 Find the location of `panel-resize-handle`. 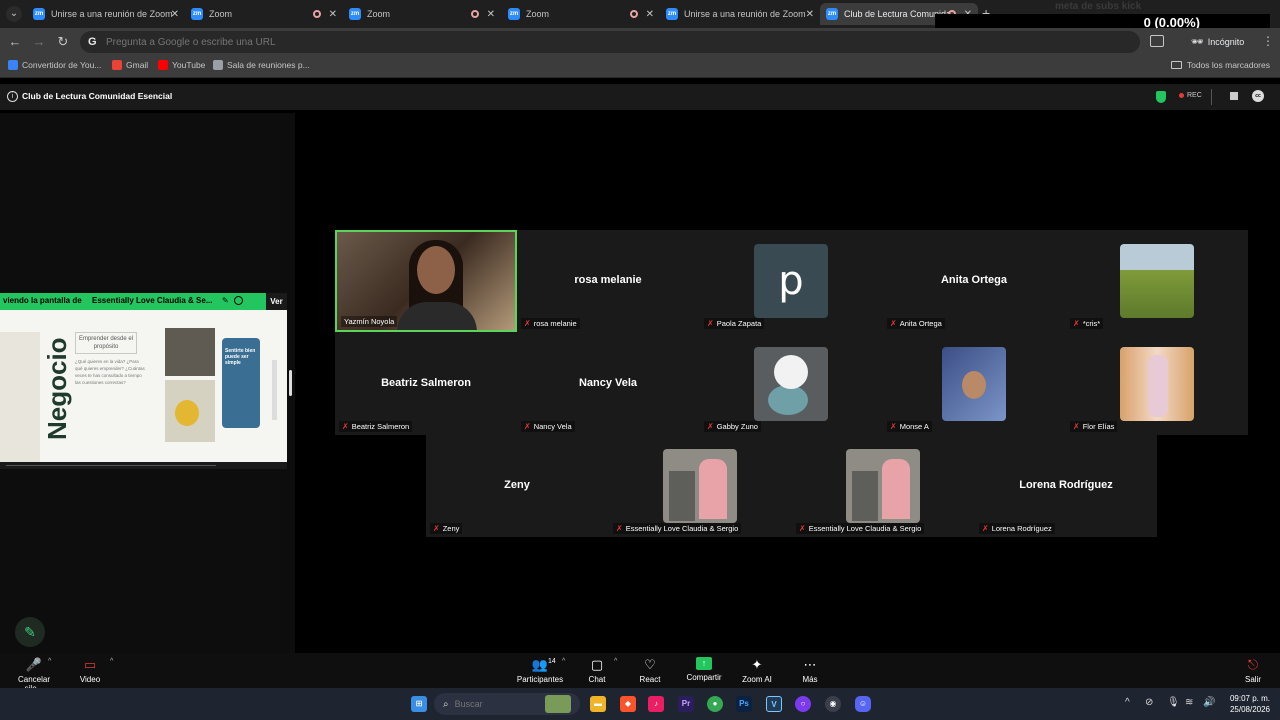

panel-resize-handle is located at coordinates (290, 383).